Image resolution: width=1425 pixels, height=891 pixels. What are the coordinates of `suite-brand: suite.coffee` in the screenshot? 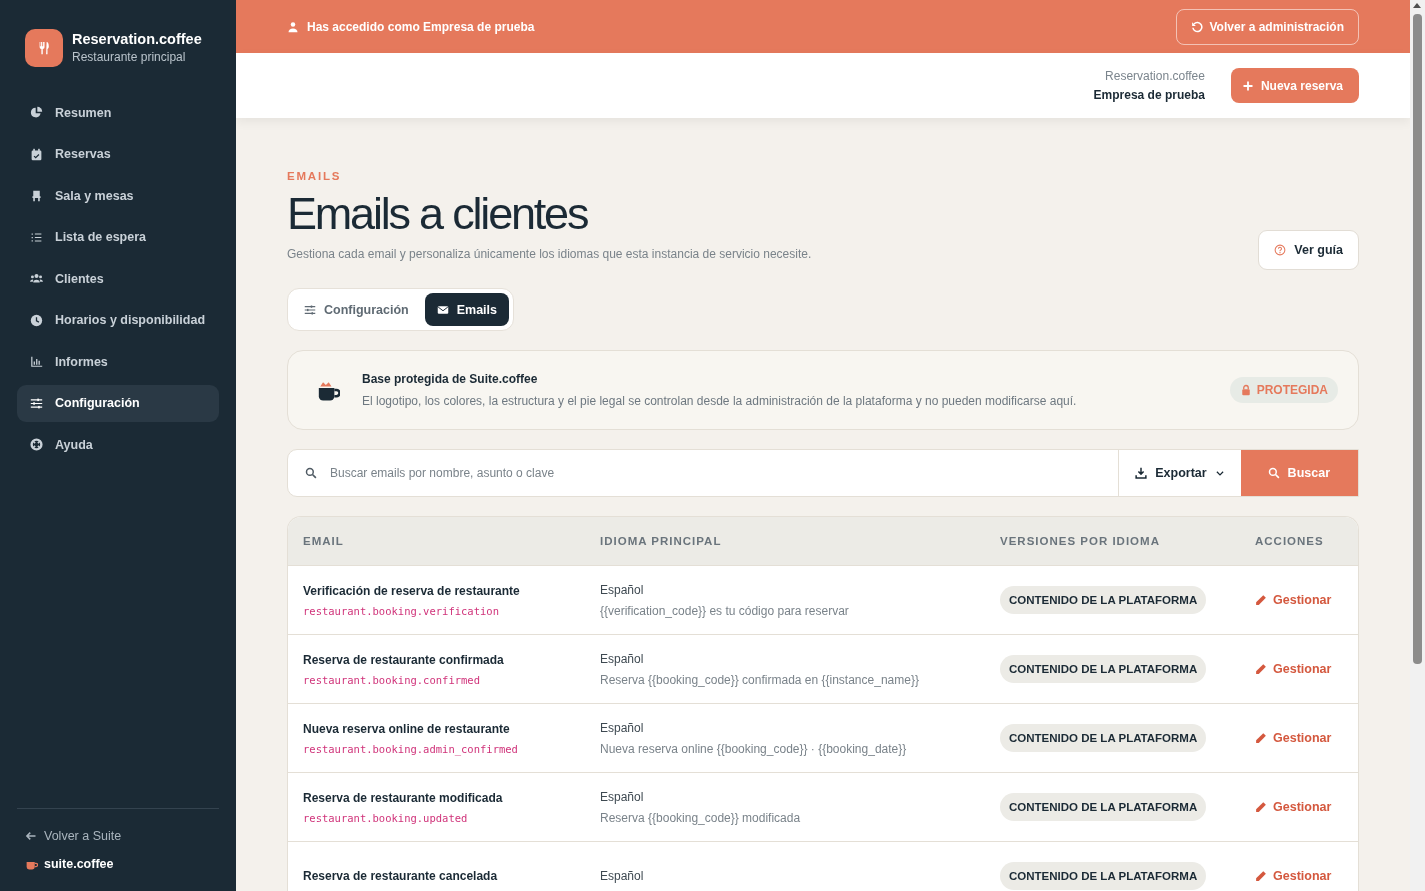 It's located at (79, 864).